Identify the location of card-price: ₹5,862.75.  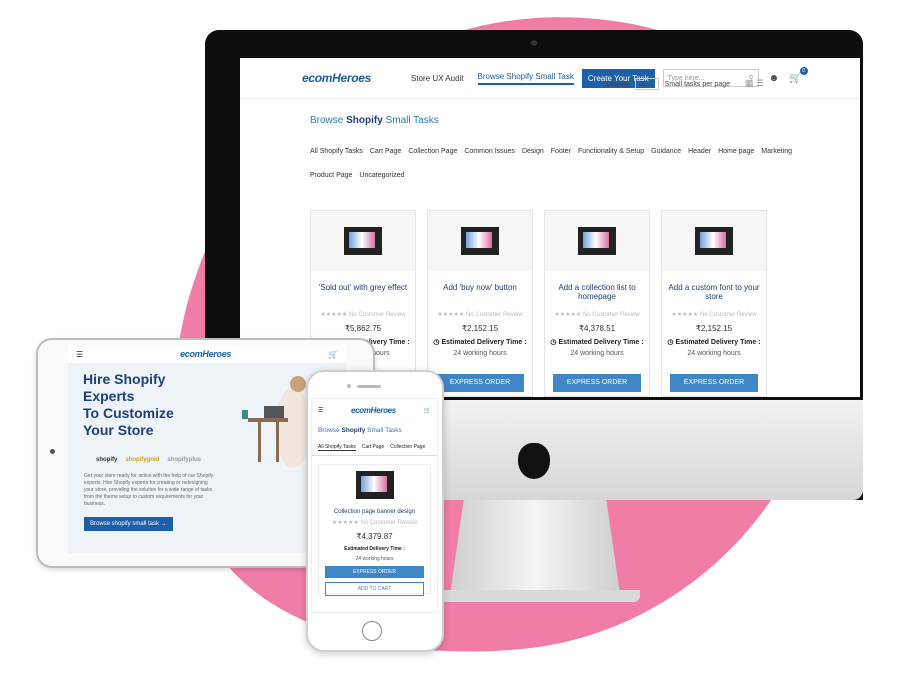
(363, 328).